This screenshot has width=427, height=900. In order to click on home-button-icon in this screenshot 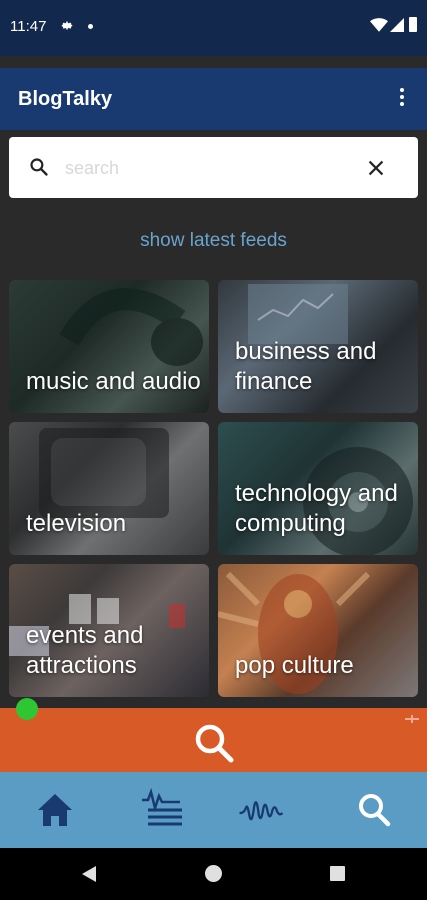, I will do `click(213, 873)`.